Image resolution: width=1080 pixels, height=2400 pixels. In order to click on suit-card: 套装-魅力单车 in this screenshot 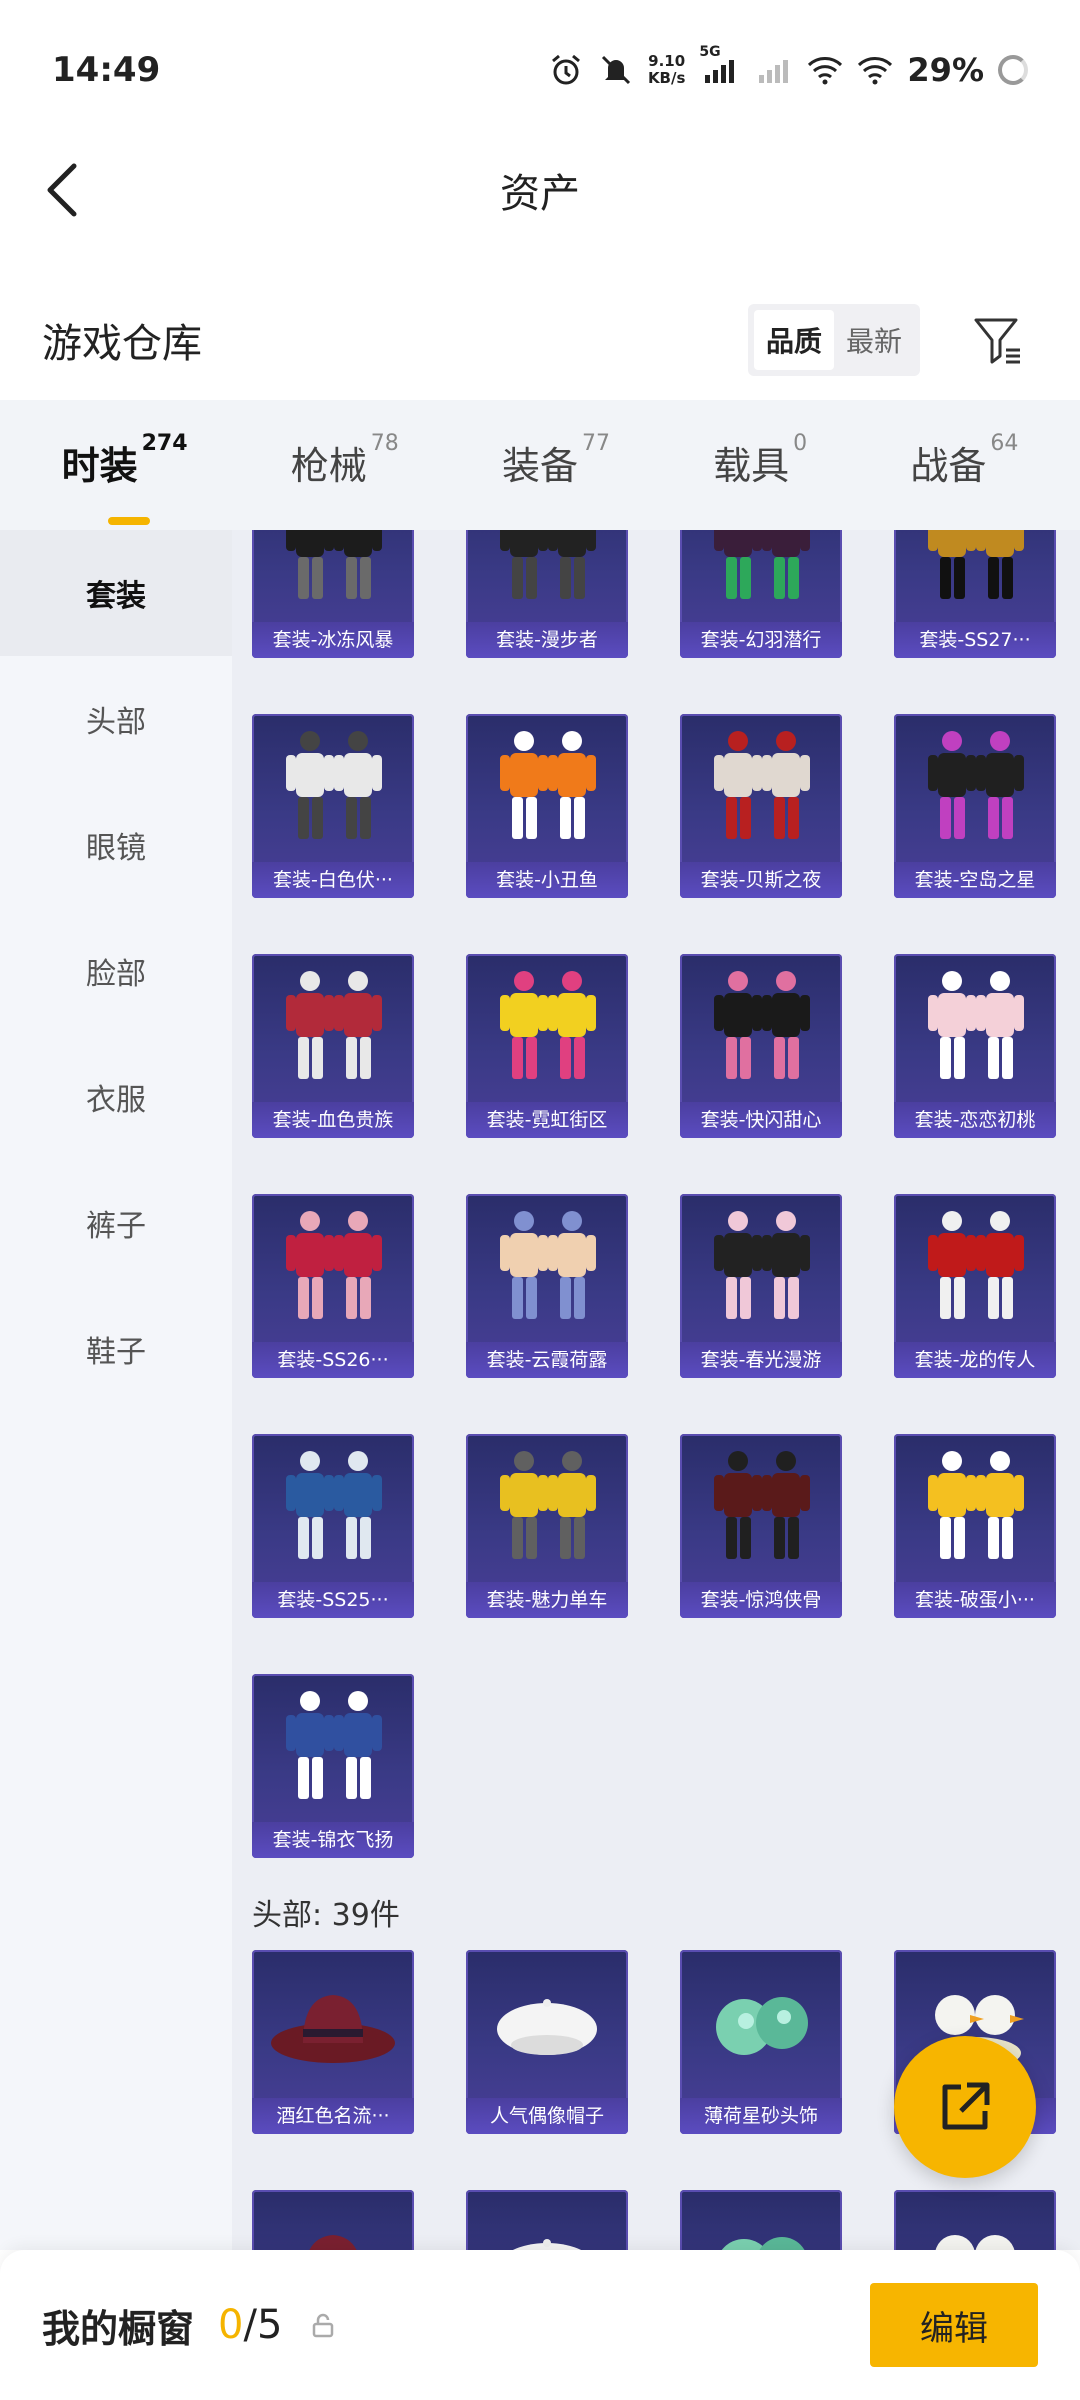, I will do `click(547, 1526)`.